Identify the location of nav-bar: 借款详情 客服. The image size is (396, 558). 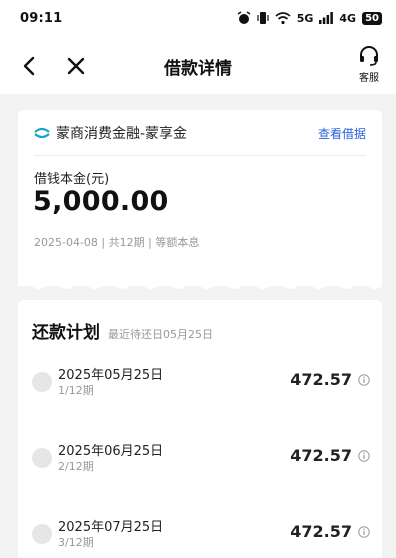
(198, 65).